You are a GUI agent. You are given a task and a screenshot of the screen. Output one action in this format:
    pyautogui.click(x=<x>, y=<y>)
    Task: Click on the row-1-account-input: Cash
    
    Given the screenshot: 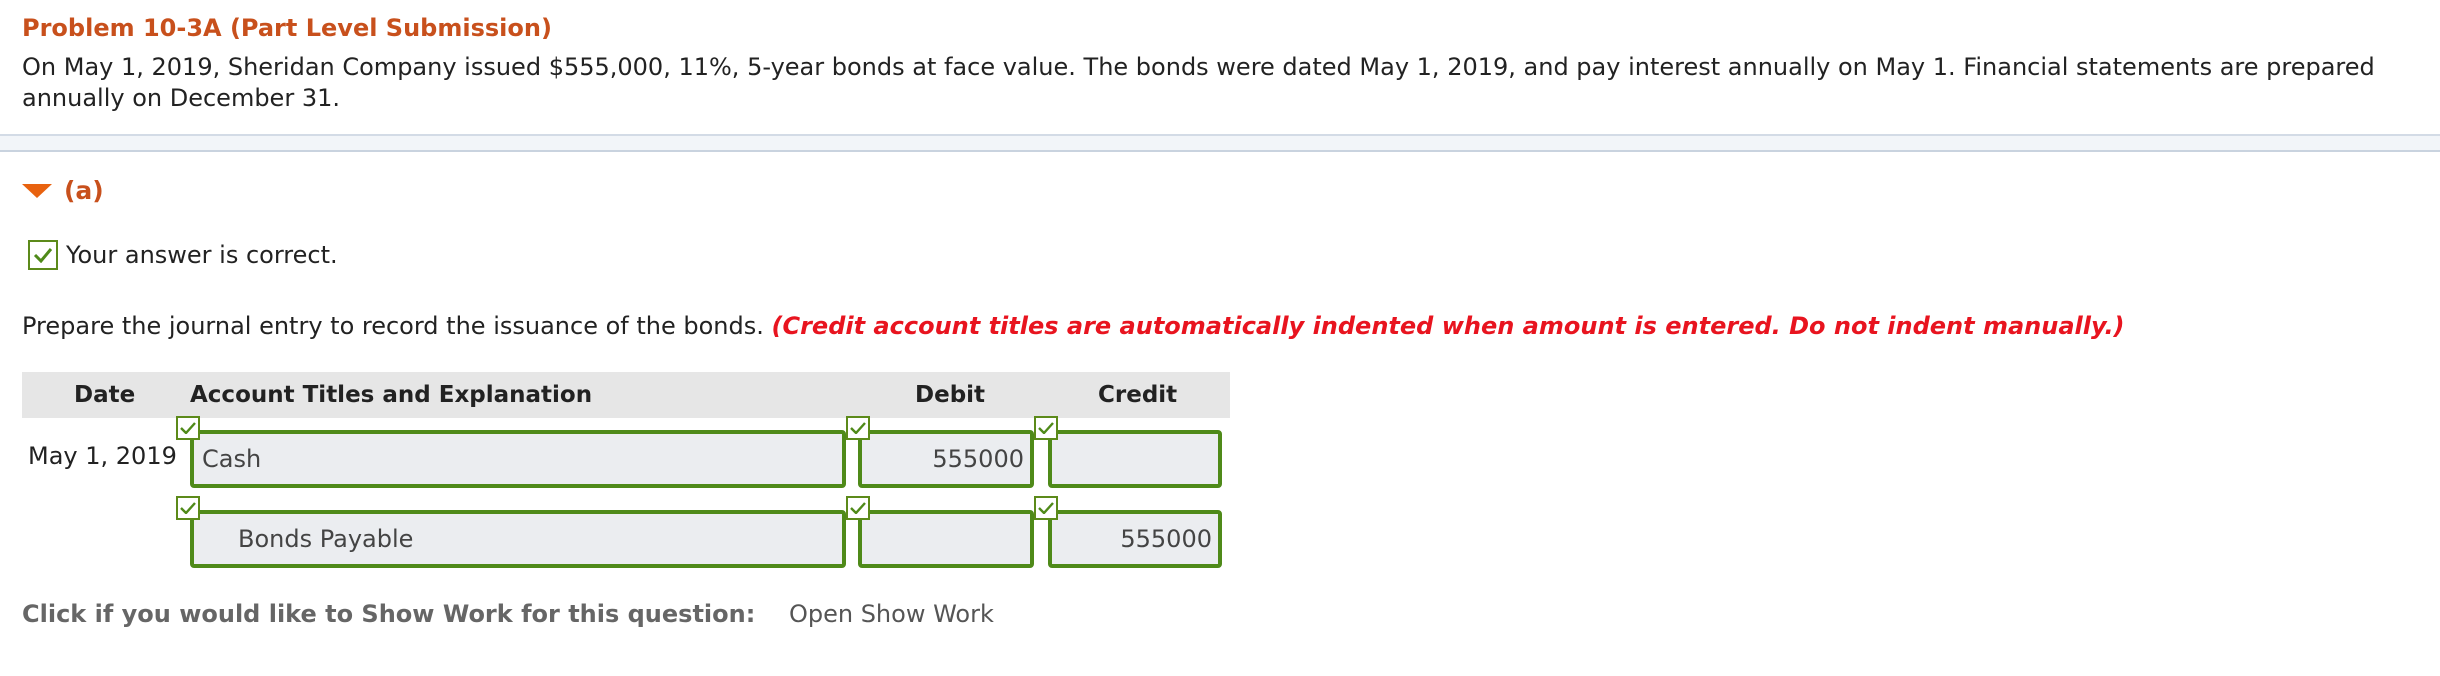 What is the action you would take?
    pyautogui.click(x=518, y=459)
    